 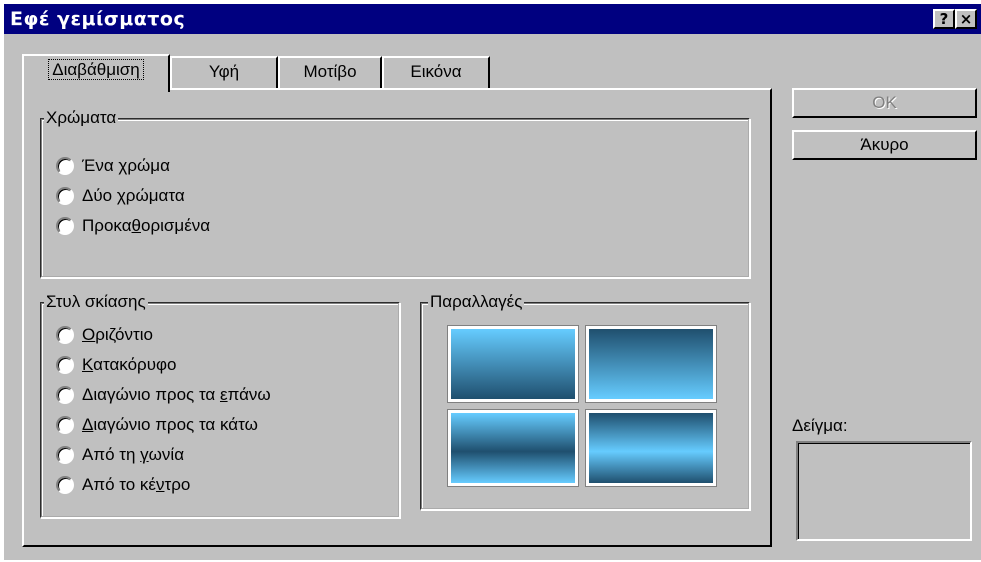 I want to click on radio-label: Ένα χρώμα, so click(x=126, y=165).